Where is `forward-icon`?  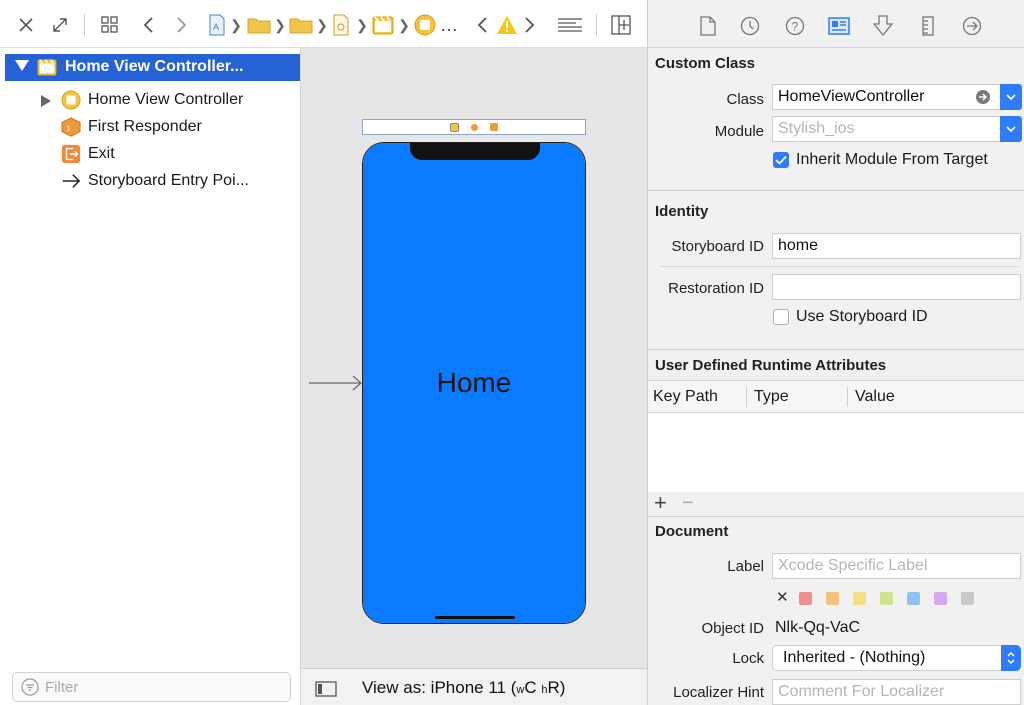 forward-icon is located at coordinates (182, 25).